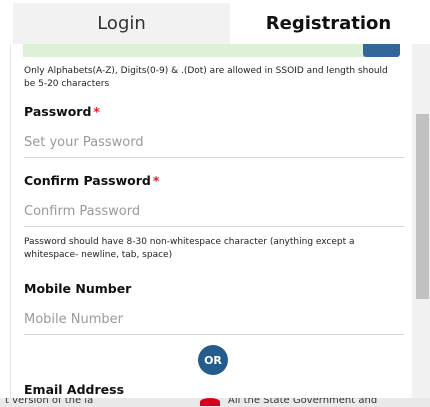 The image size is (430, 407). Describe the element at coordinates (214, 320) in the screenshot. I see `mobile-number-field` at that location.